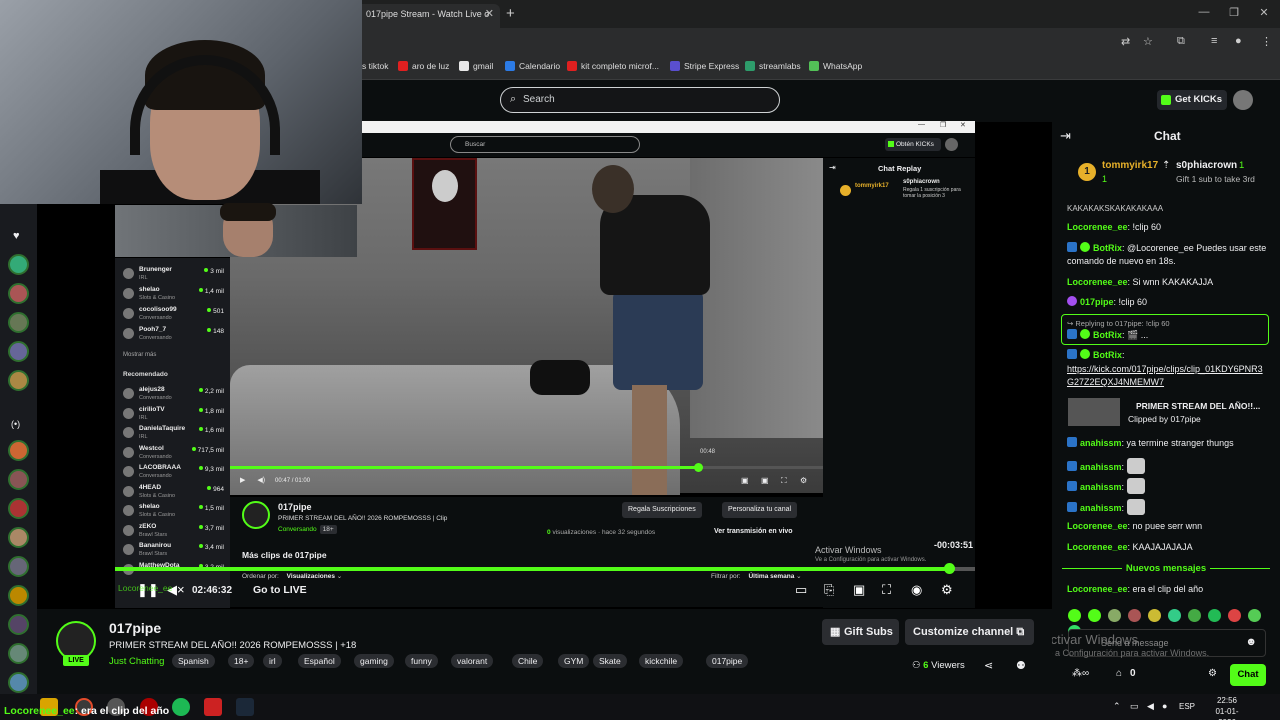  Describe the element at coordinates (421, 661) in the screenshot. I see `stream-tag: funny` at that location.